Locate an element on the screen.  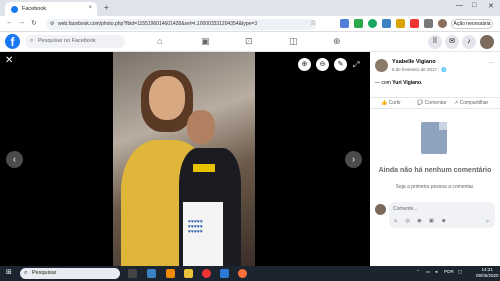
site-info-icon: ⚙ is located at coordinates (52, 24).